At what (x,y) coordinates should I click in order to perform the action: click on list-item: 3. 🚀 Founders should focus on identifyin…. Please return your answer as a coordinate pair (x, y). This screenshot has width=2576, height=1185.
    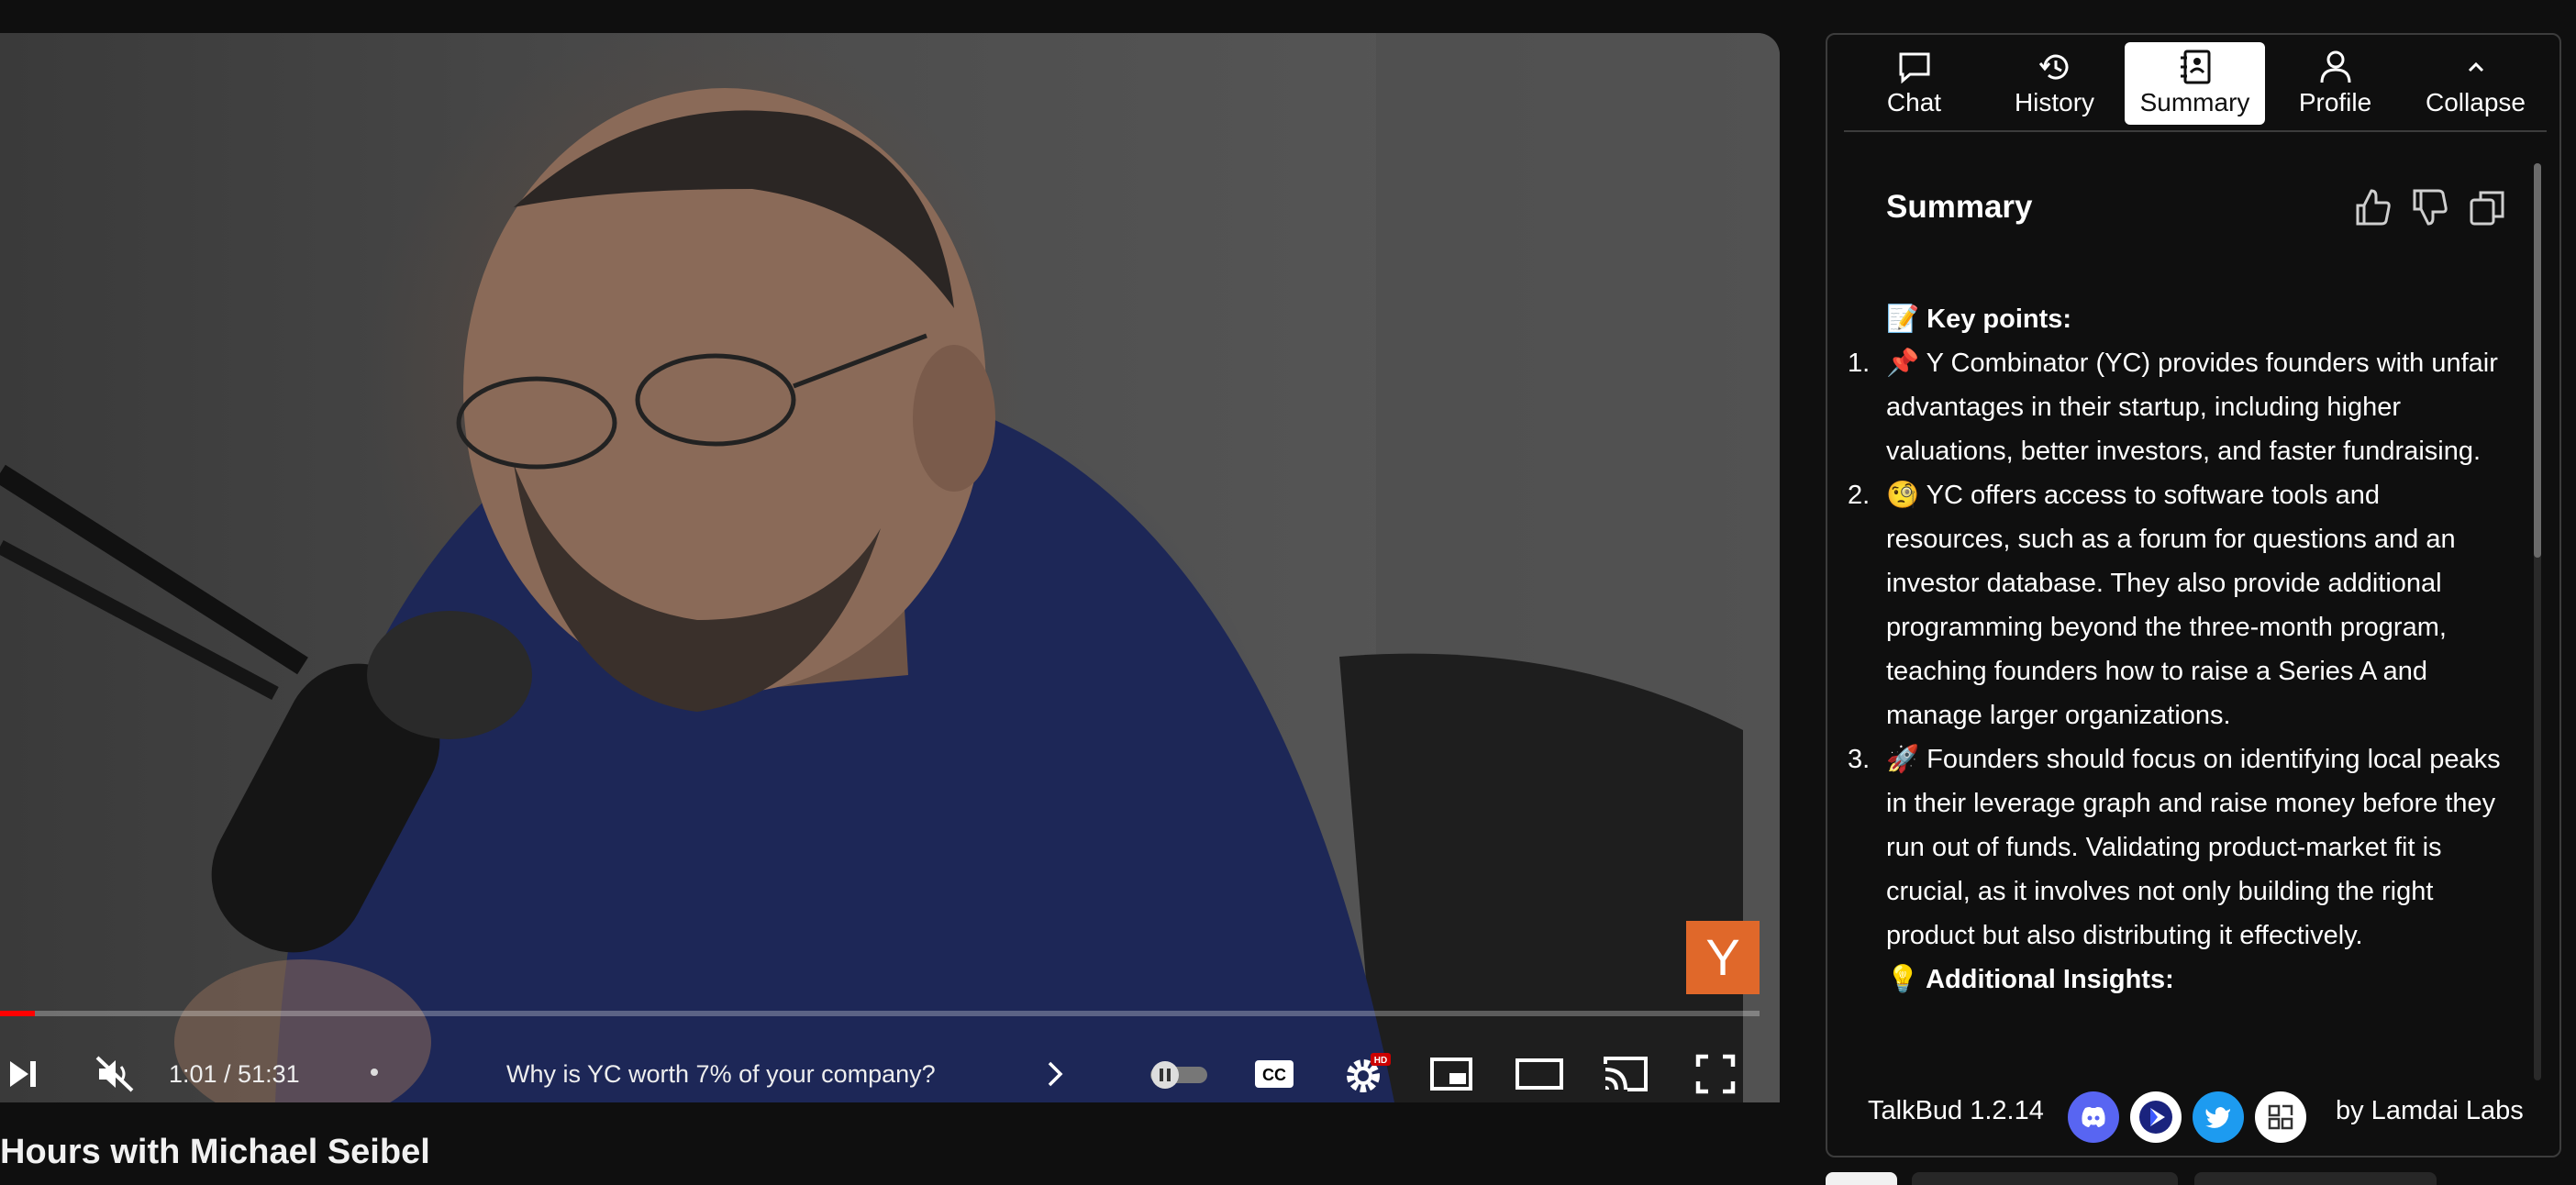
    Looking at the image, I should click on (2185, 847).